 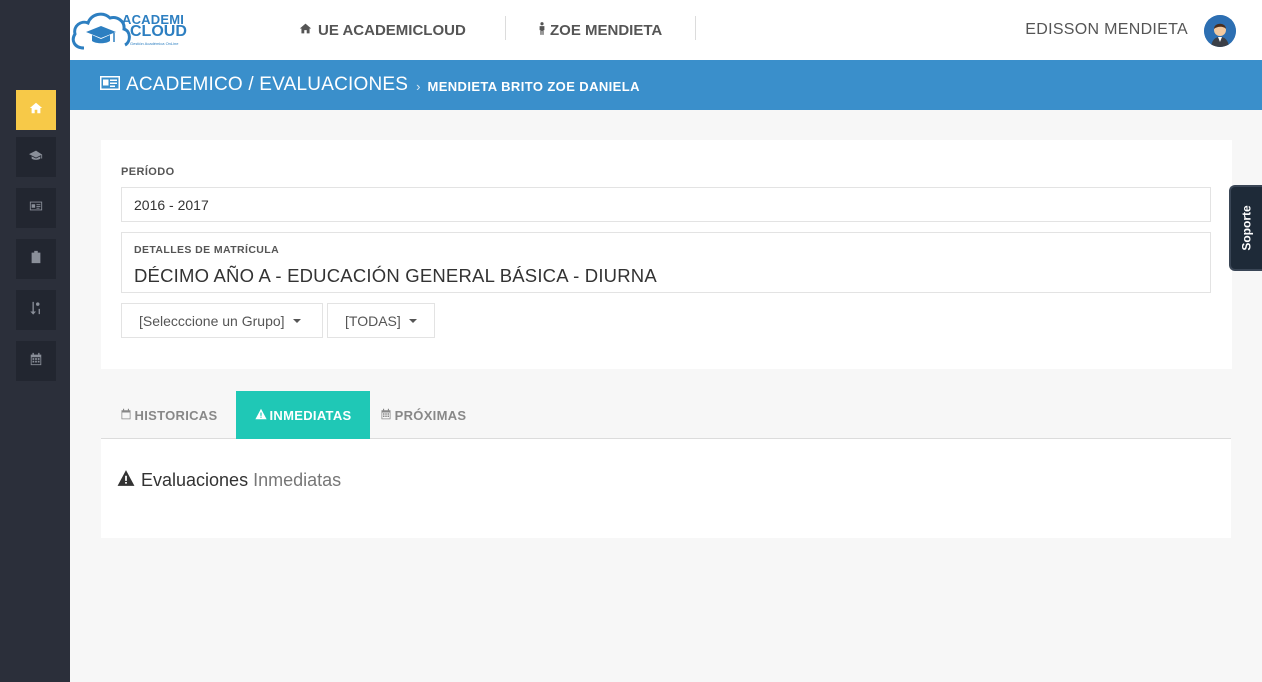 I want to click on section-title-strong: Evaluaciones, so click(x=195, y=480).